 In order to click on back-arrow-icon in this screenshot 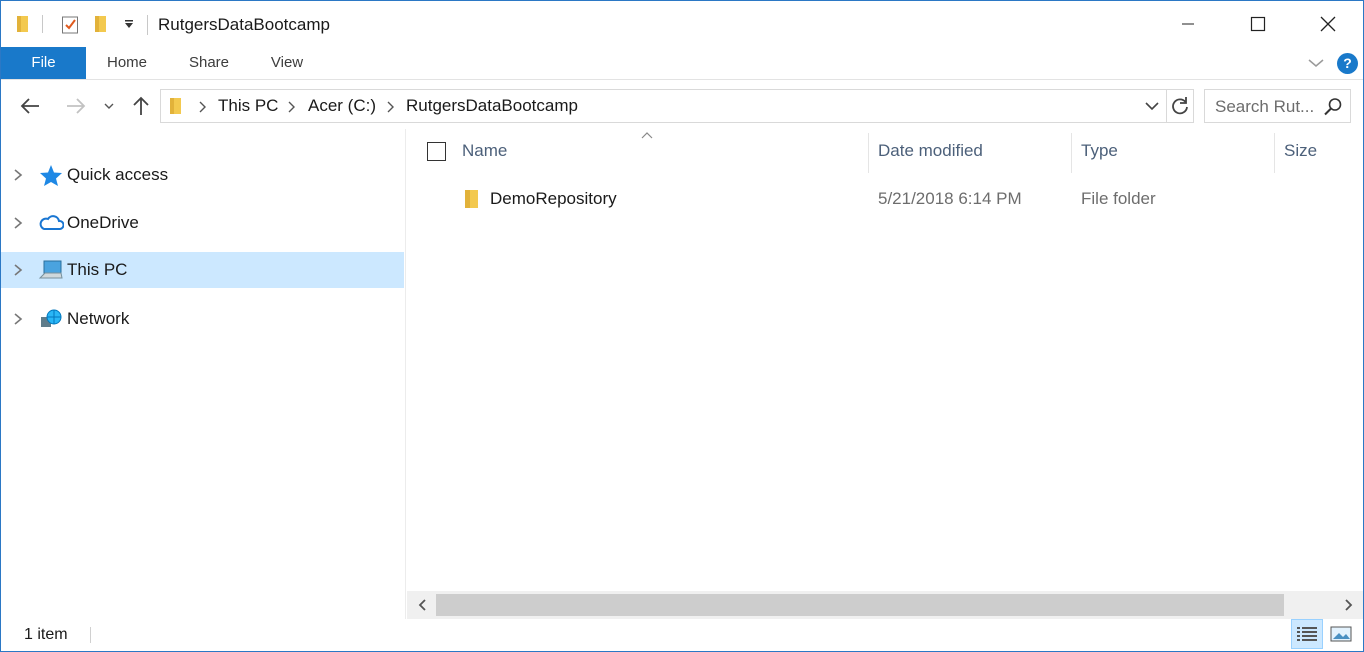, I will do `click(29, 106)`.